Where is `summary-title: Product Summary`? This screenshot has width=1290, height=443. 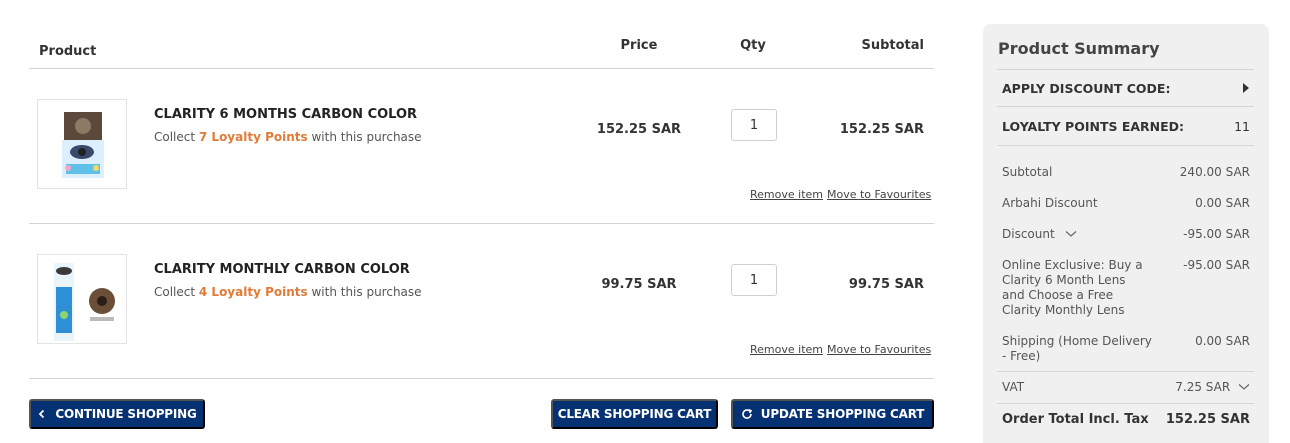 summary-title: Product Summary is located at coordinates (1079, 48).